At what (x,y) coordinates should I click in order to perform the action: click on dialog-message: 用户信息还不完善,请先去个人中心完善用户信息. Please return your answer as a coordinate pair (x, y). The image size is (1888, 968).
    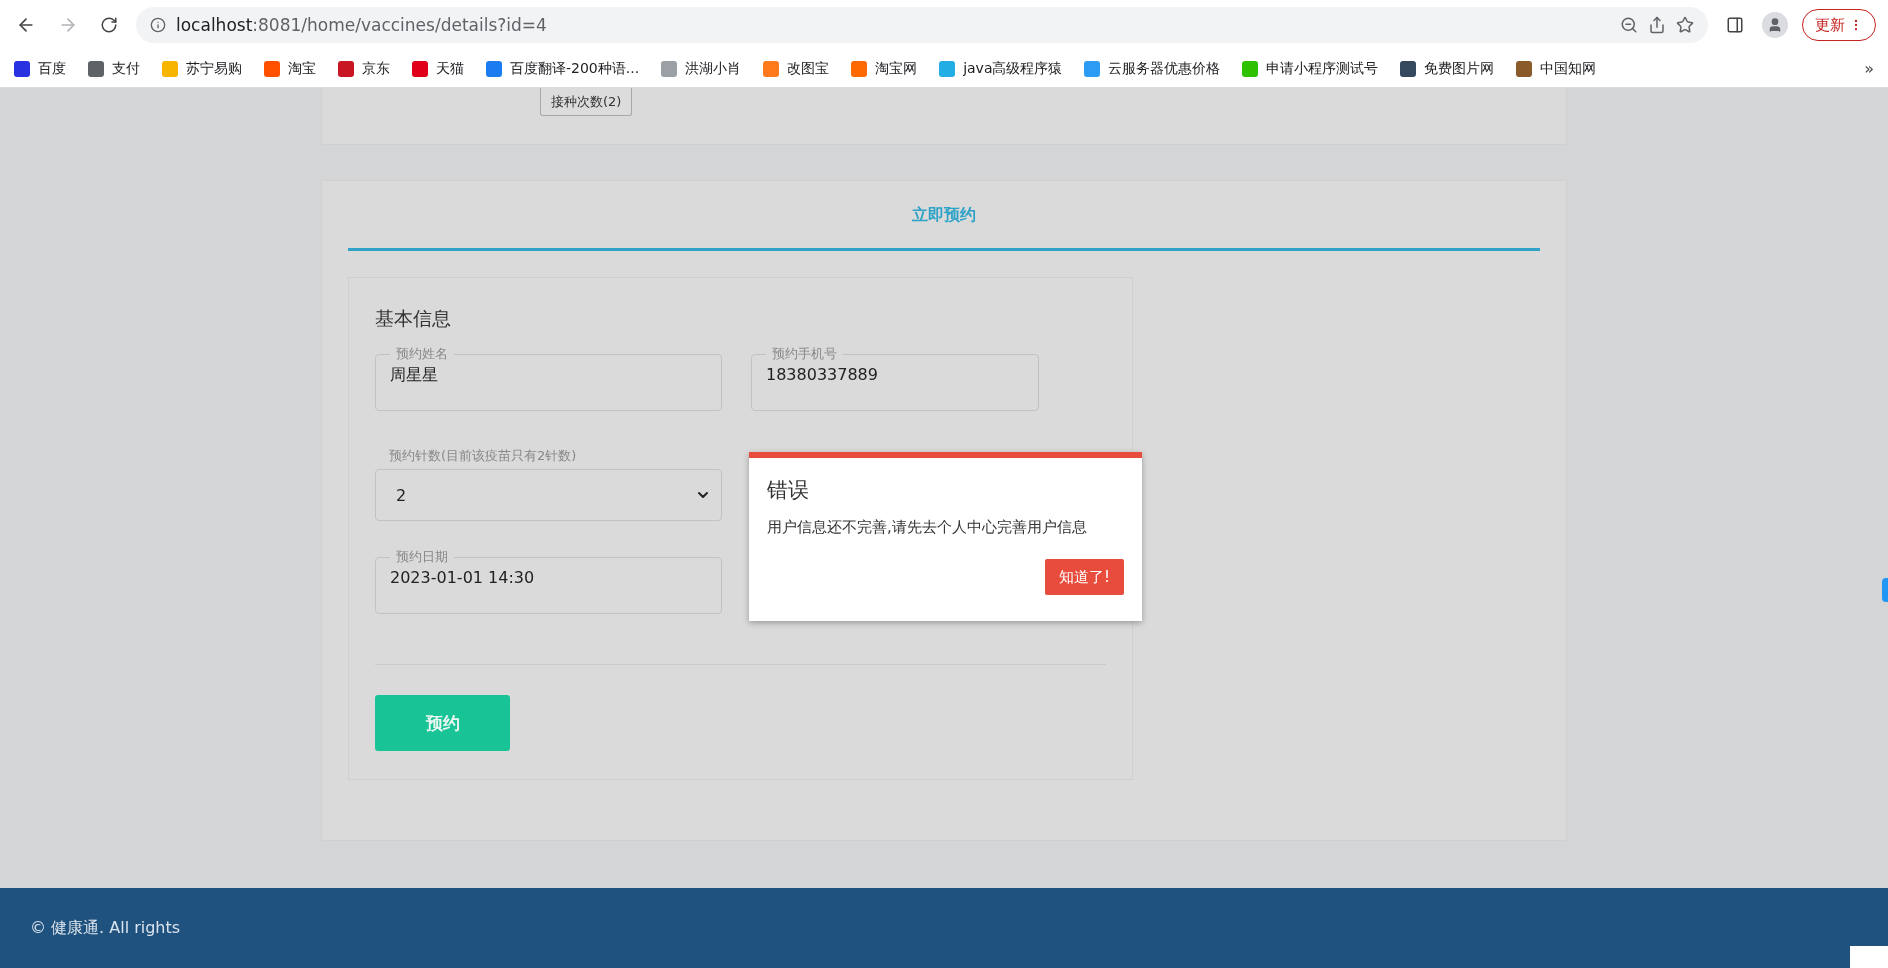
    Looking at the image, I should click on (927, 527).